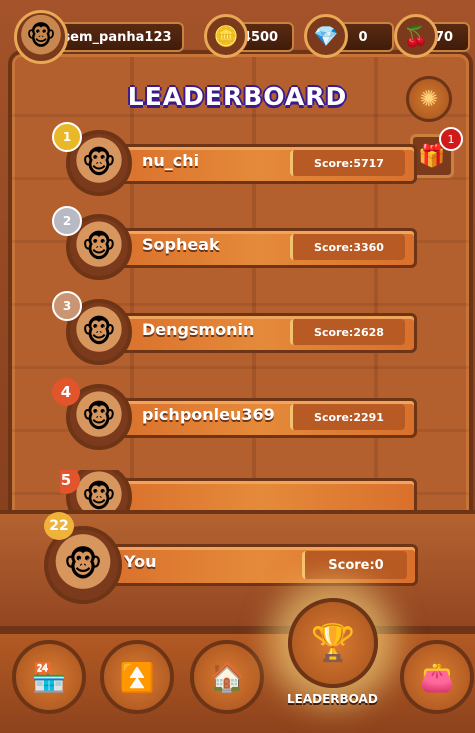  I want to click on fruit-icon: 🍒, so click(416, 36).